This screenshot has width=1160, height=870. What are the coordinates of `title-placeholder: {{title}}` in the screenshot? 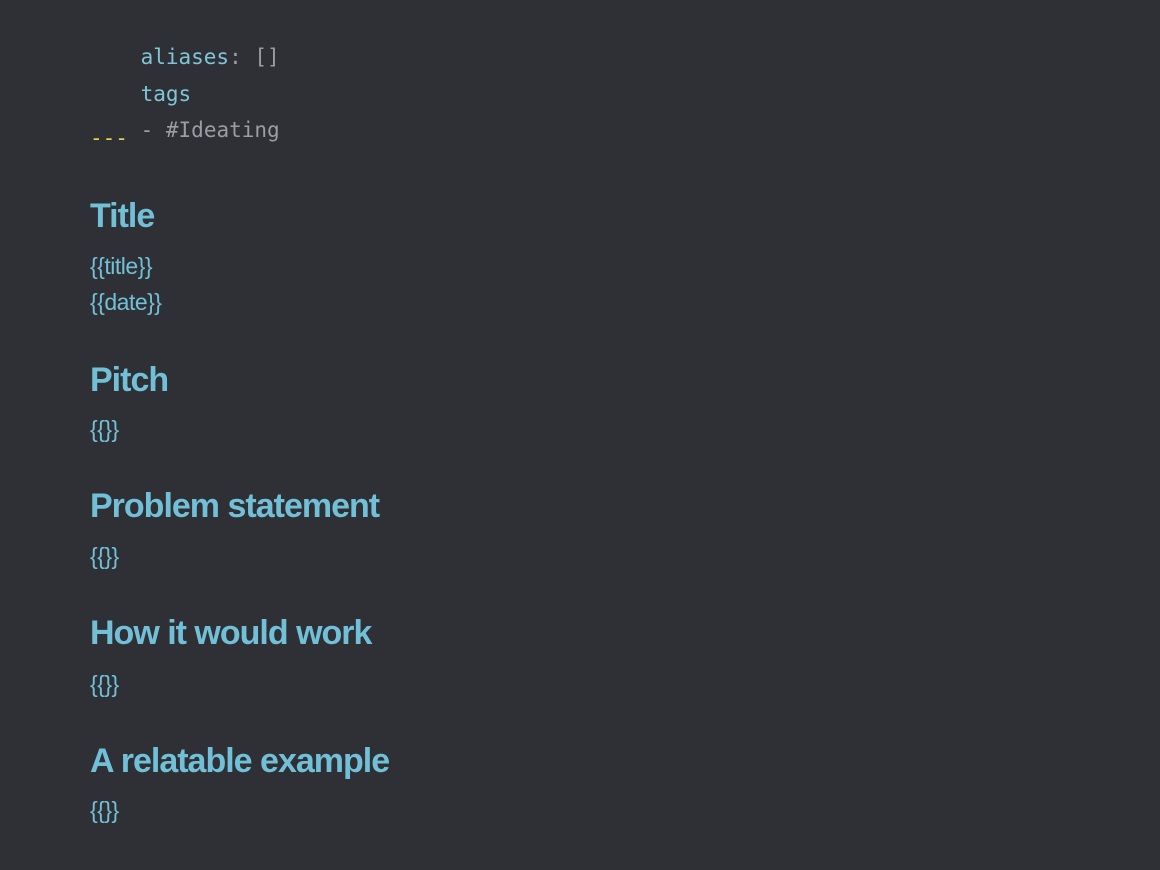 It's located at (121, 266).